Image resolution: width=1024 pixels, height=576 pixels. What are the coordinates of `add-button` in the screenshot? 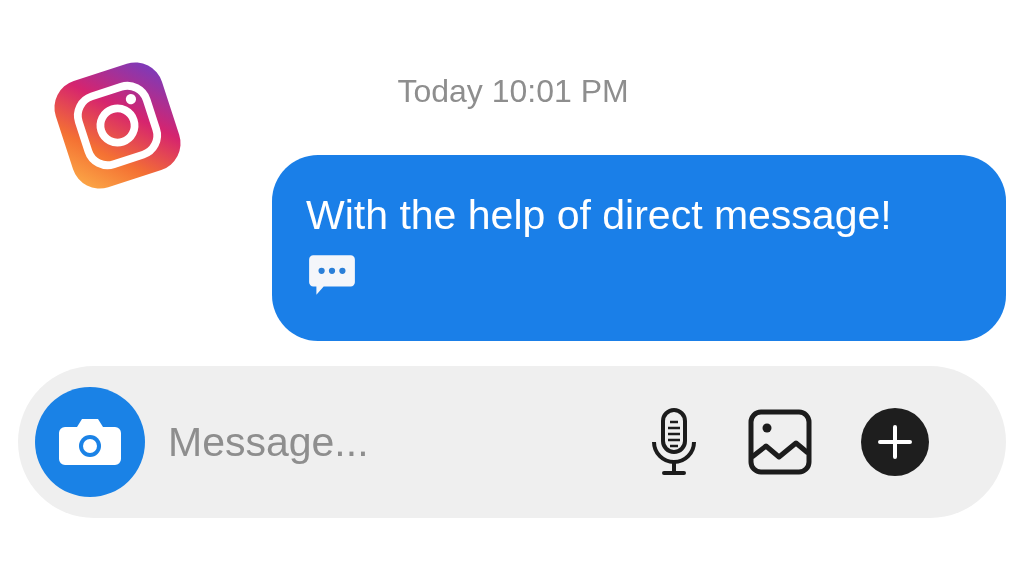 It's located at (895, 442).